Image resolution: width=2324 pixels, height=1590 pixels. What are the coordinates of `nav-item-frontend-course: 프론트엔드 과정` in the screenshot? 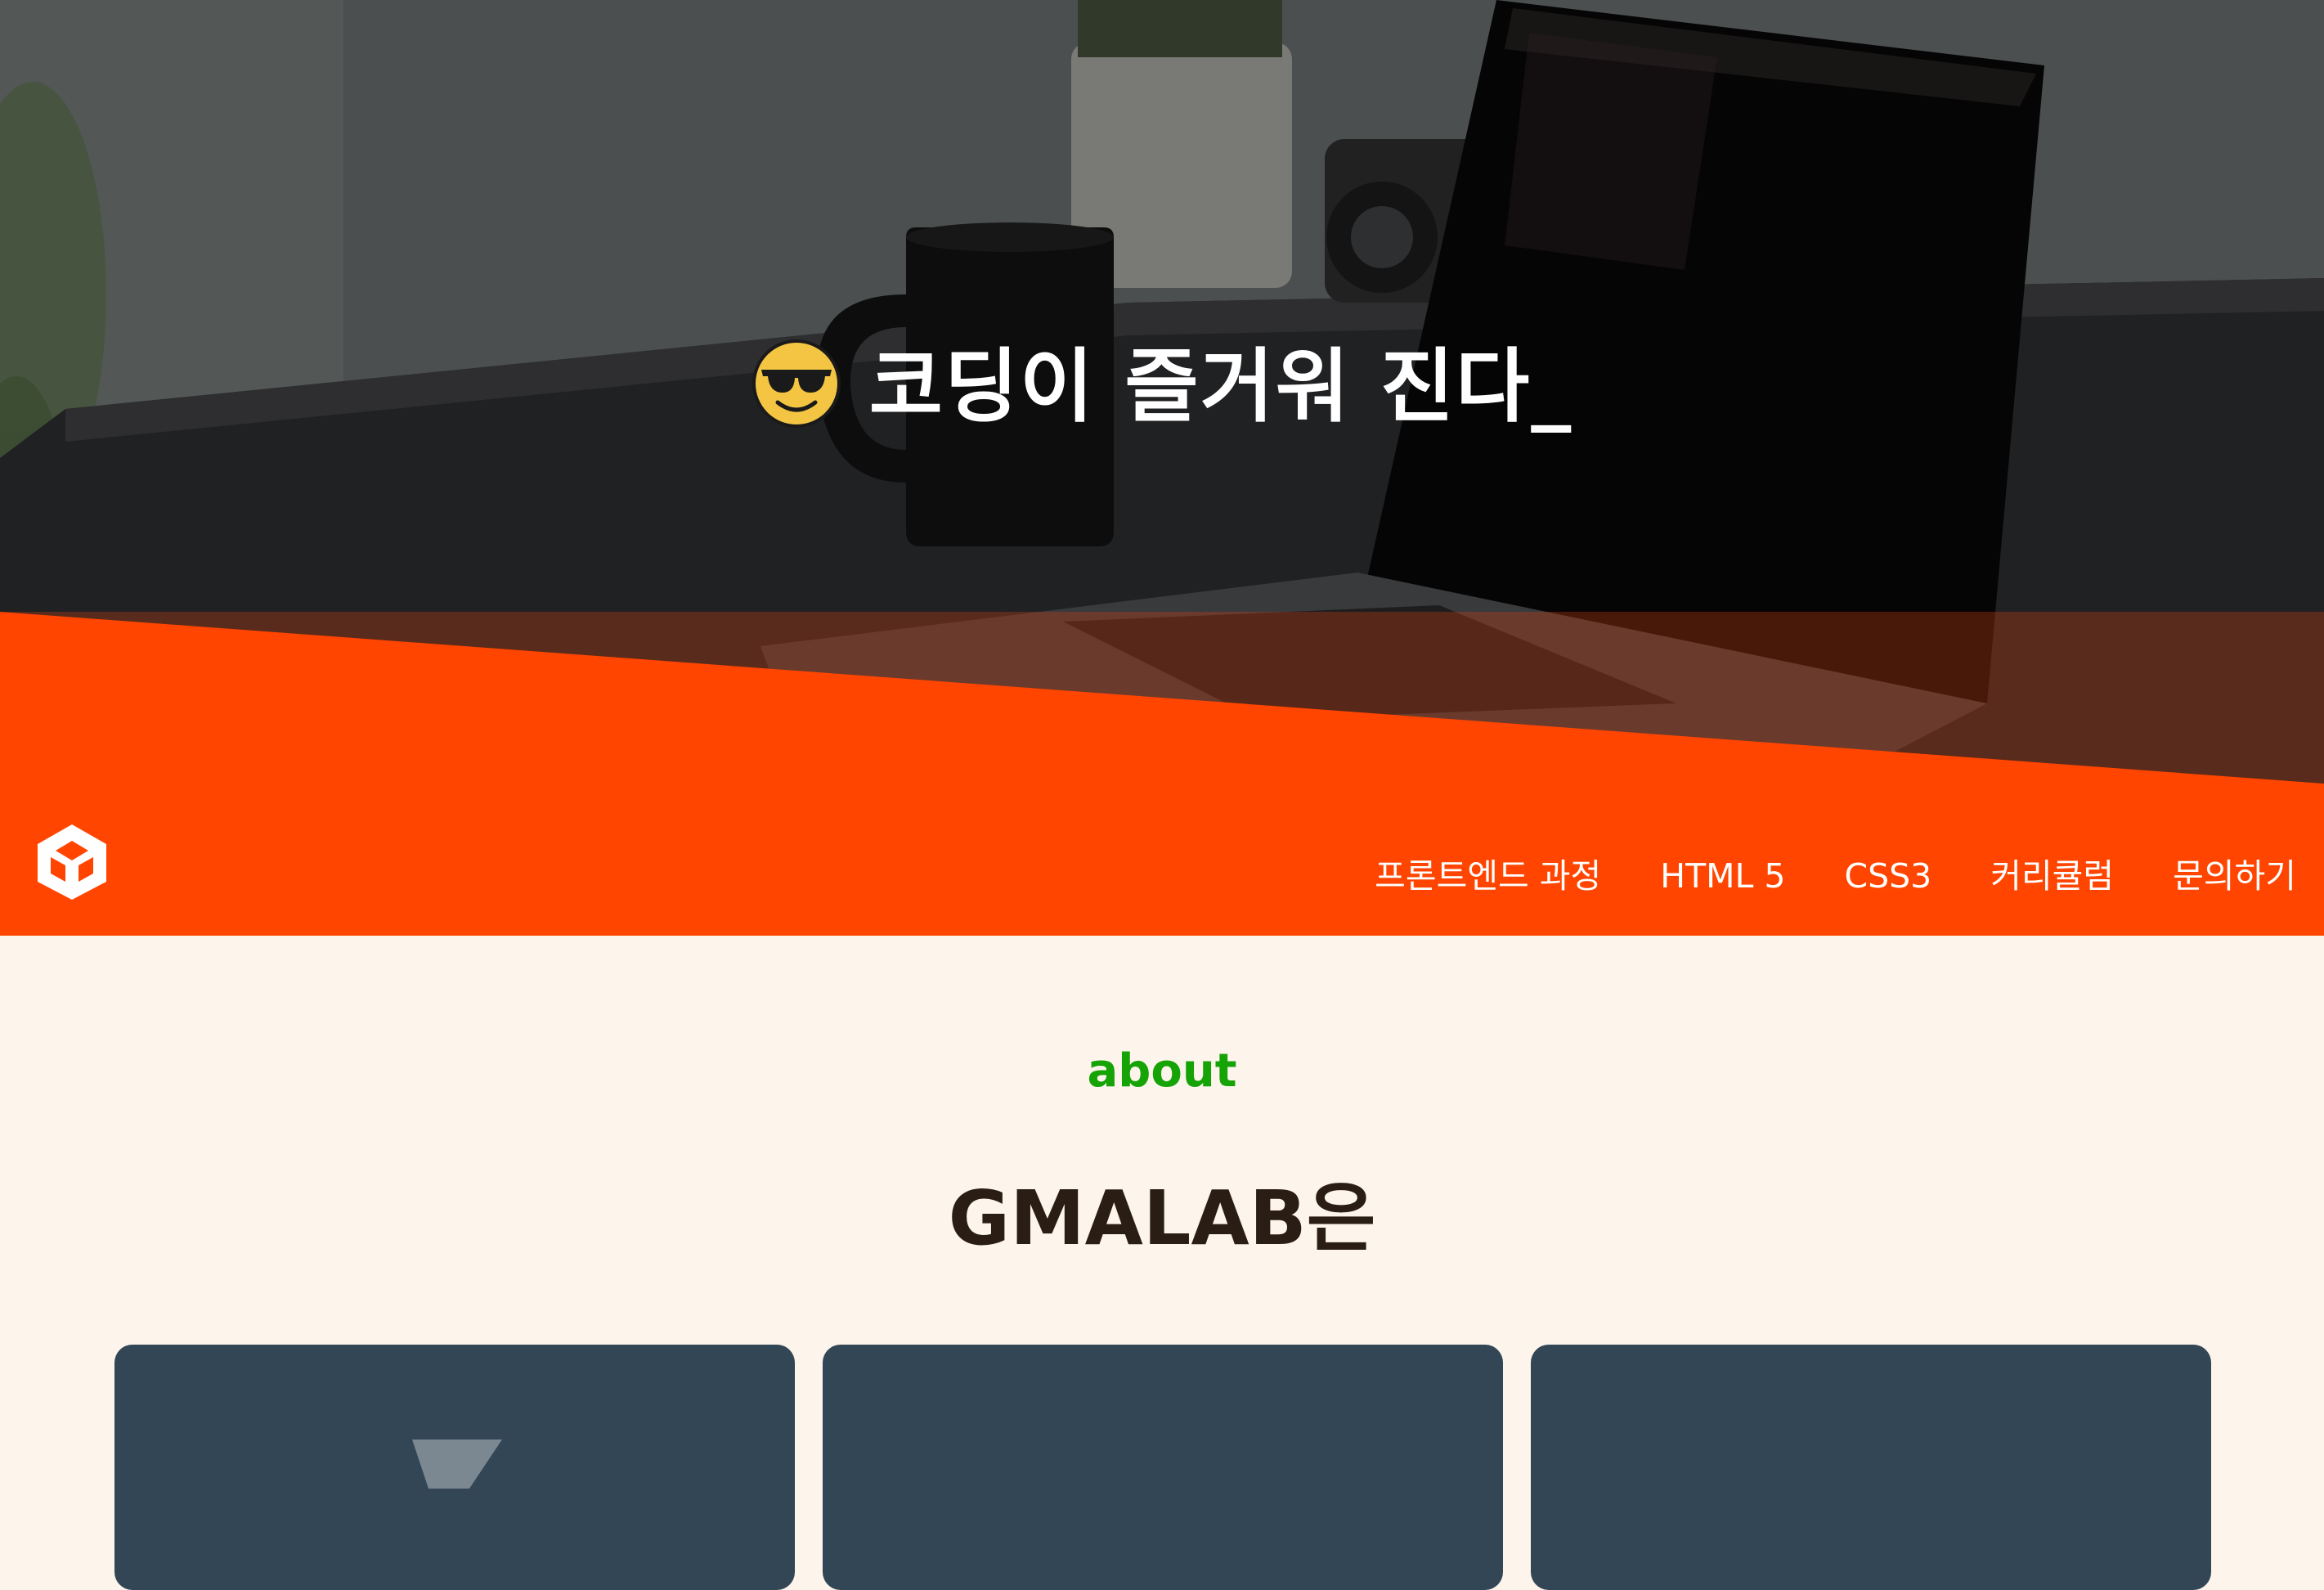 It's located at (1488, 876).